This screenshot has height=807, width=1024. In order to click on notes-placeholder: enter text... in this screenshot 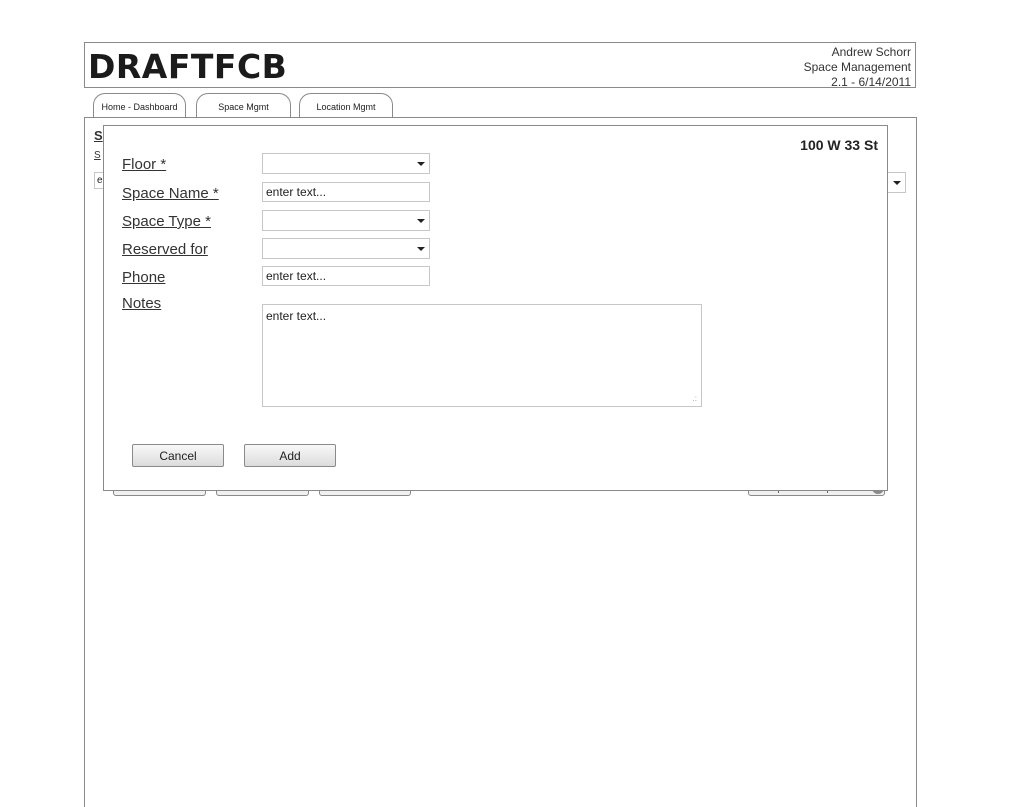, I will do `click(296, 316)`.